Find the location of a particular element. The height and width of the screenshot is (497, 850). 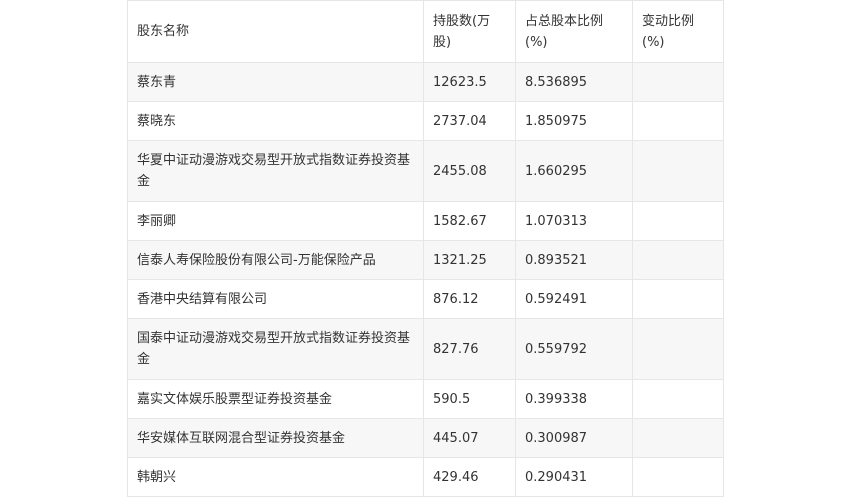

table-row: 蔡东青 12623.5 8.536895 is located at coordinates (425, 82).